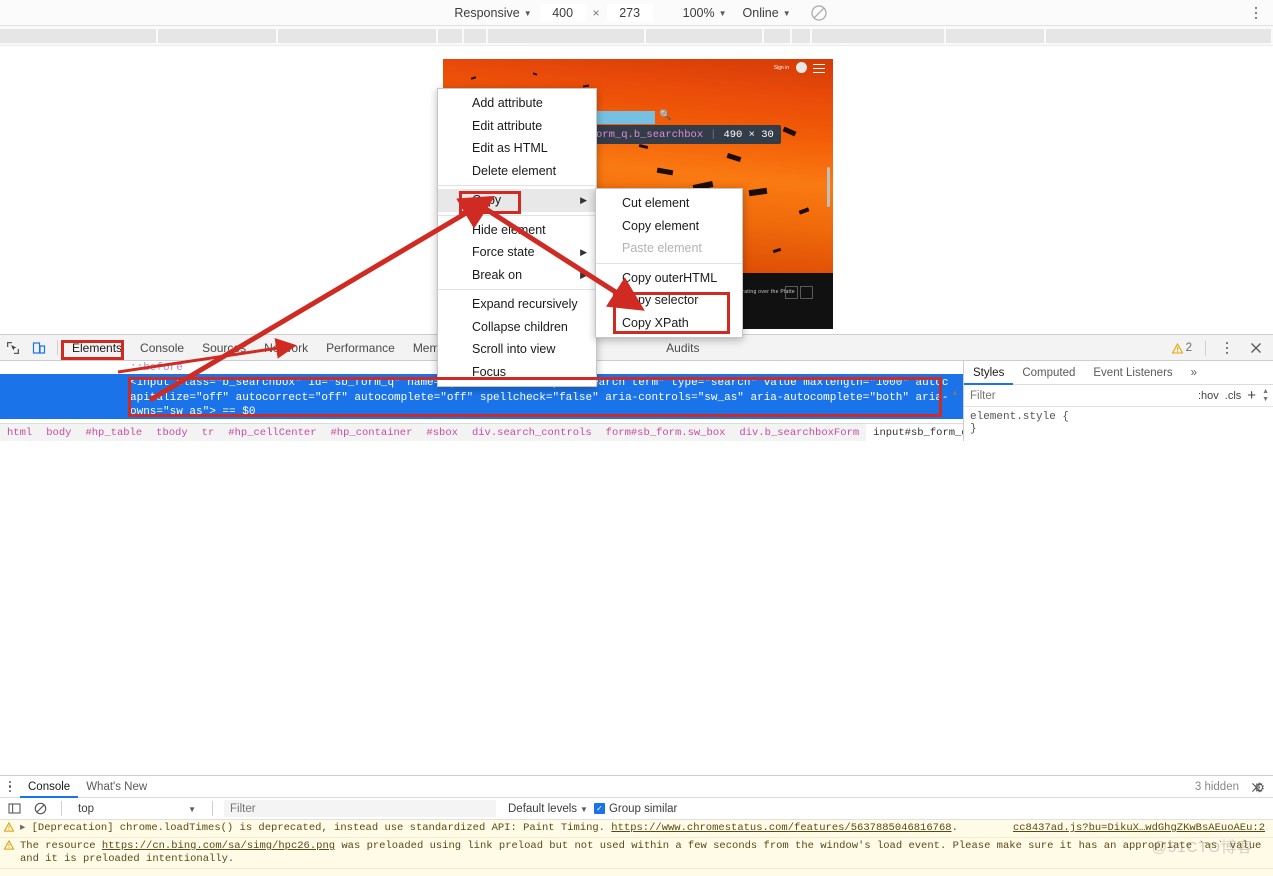 This screenshot has height=876, width=1273. I want to click on console-context-select: top ▼, so click(137, 808).